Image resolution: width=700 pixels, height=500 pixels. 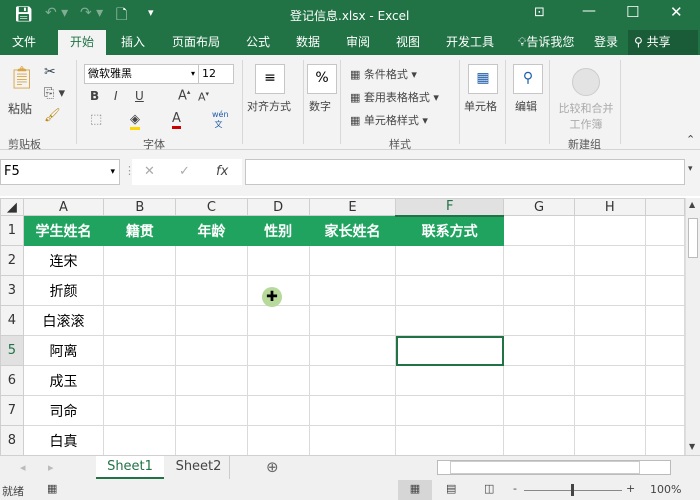 I want to click on row-header: 7, so click(x=12, y=410).